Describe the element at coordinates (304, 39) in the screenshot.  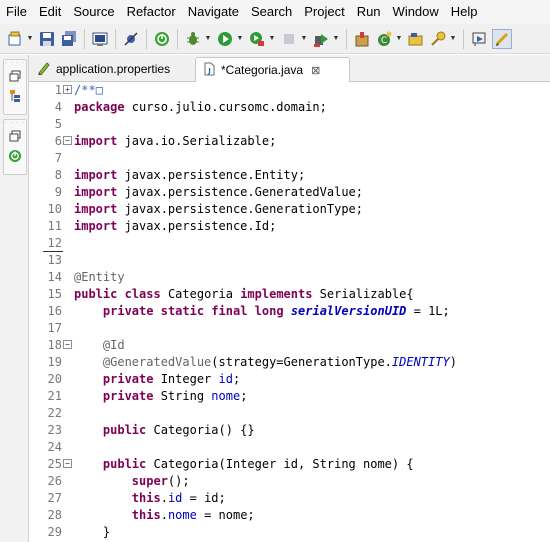
I see `stop-dropdown-icon: ▼` at that location.